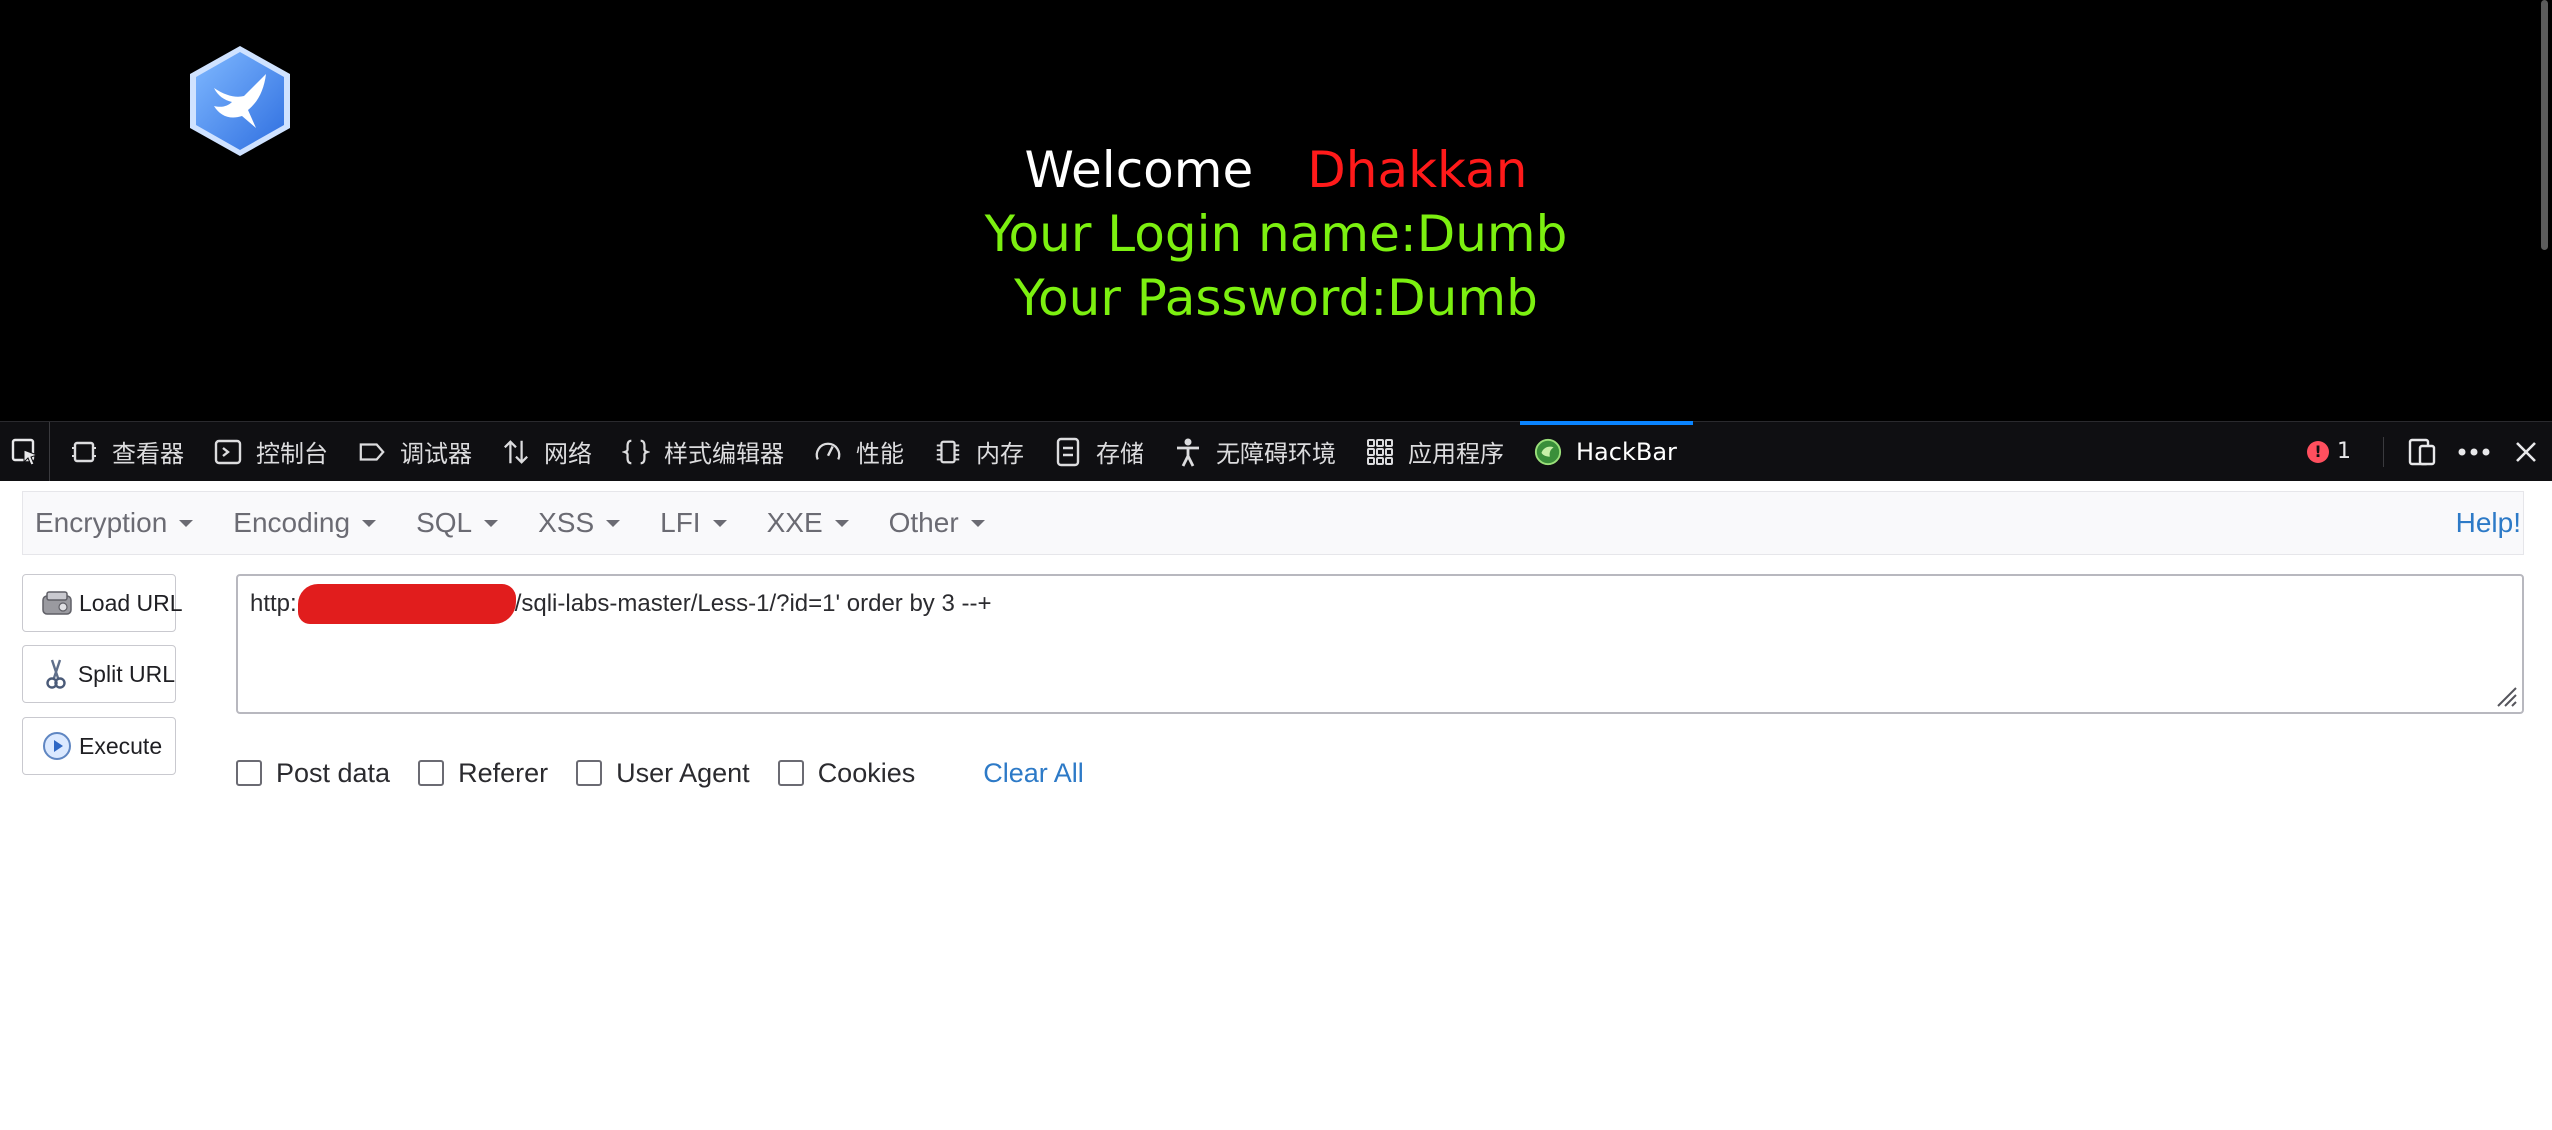 This screenshot has height=1130, width=2552. I want to click on help-link: Help!, so click(2488, 523).